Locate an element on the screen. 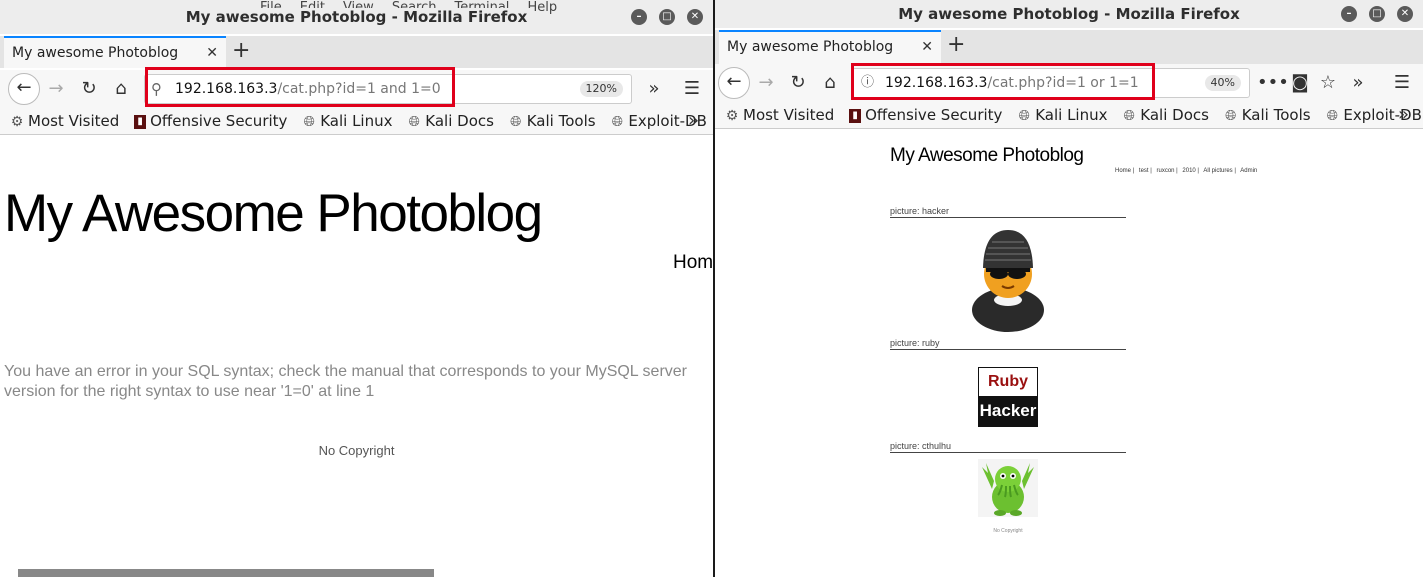 This screenshot has width=1423, height=577. nav-test-link: test | is located at coordinates (1145, 171).